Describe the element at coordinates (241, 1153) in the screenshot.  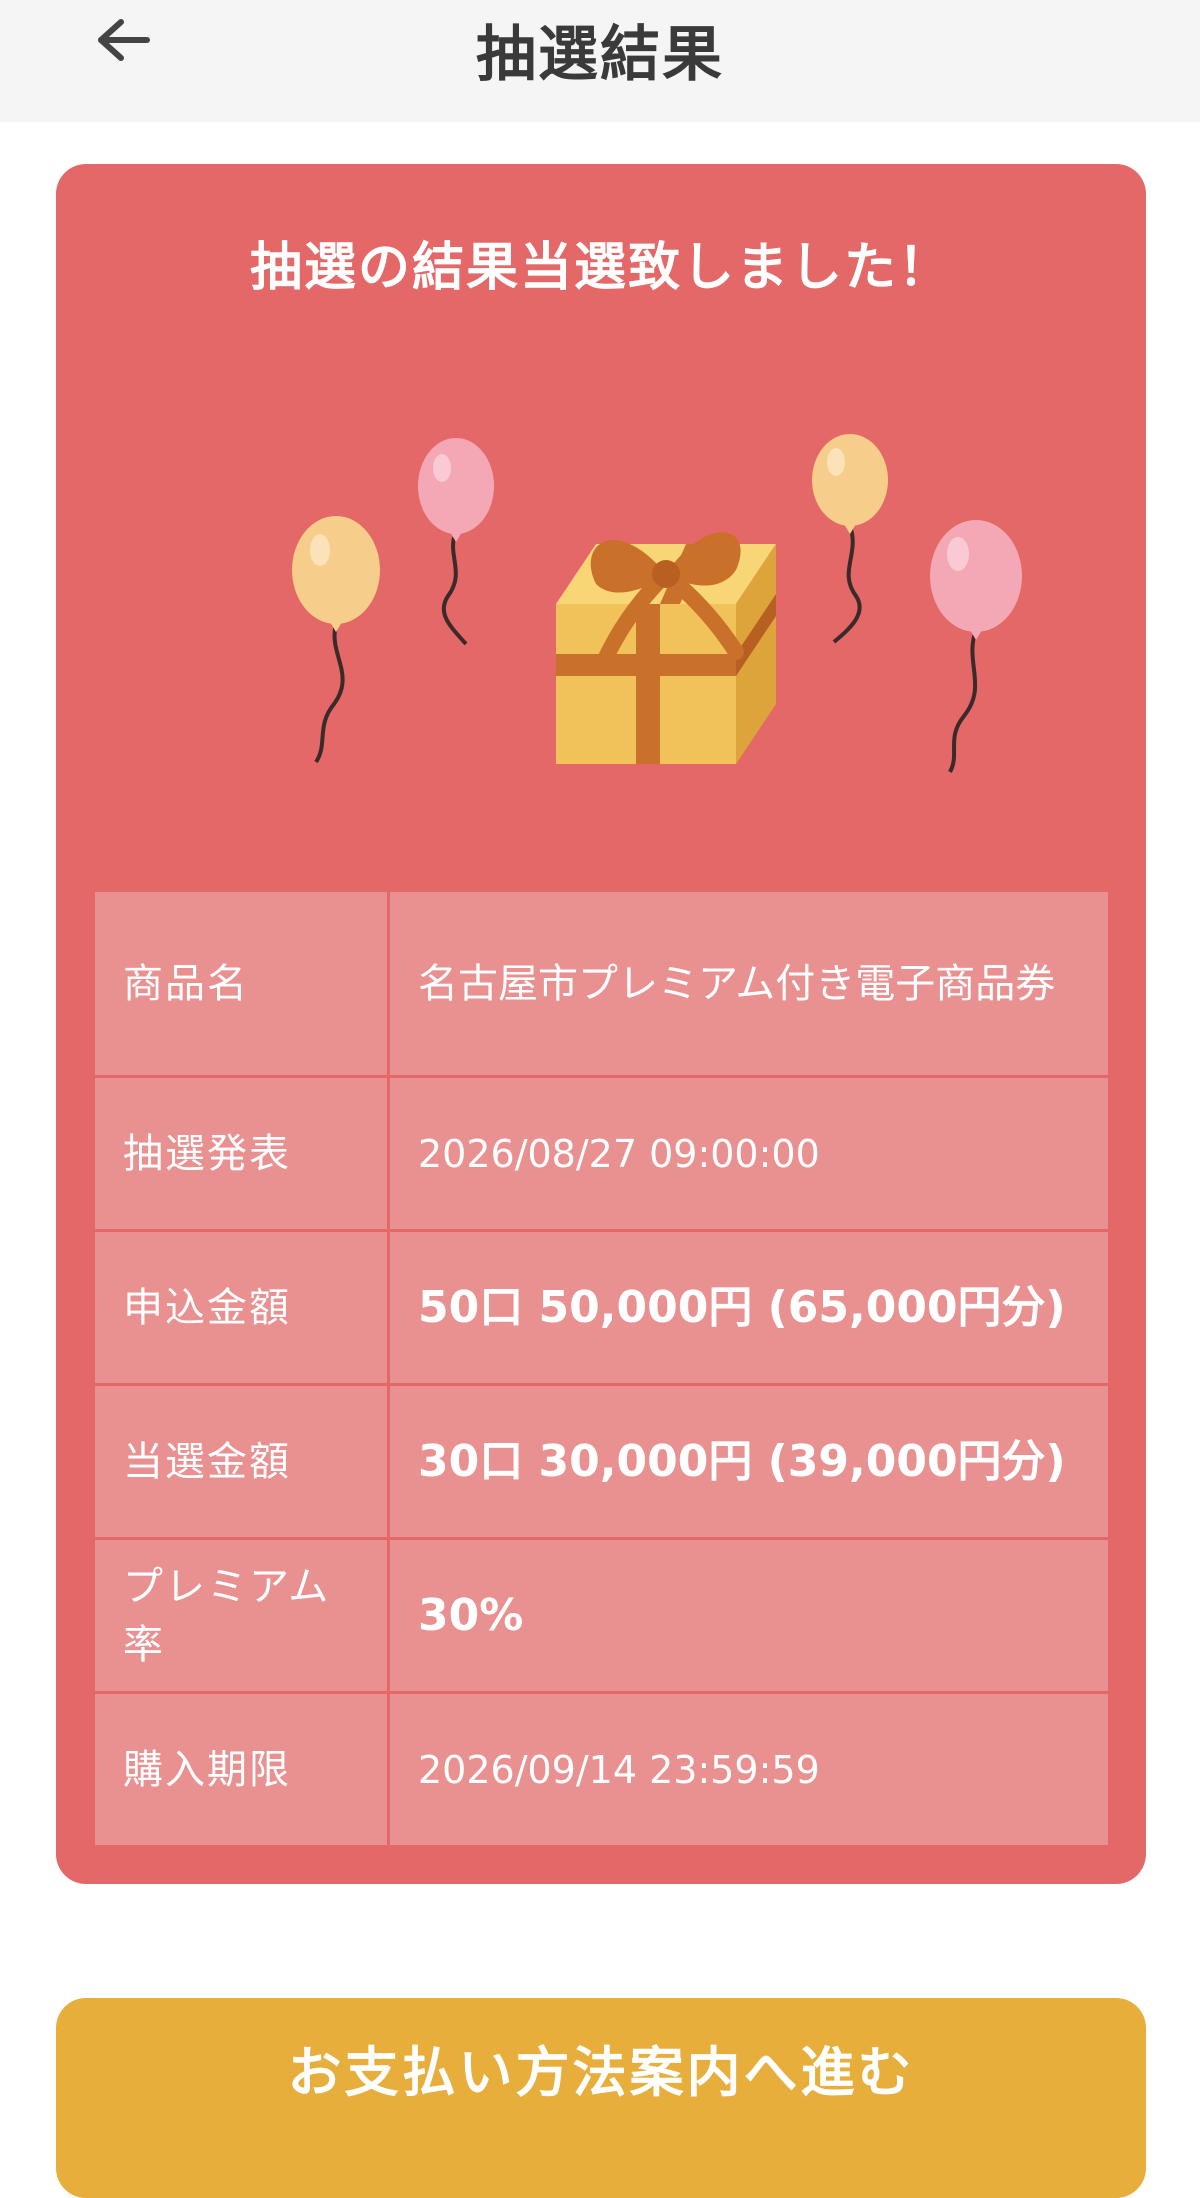
I see `announcement-date-label: 抽選発表` at that location.